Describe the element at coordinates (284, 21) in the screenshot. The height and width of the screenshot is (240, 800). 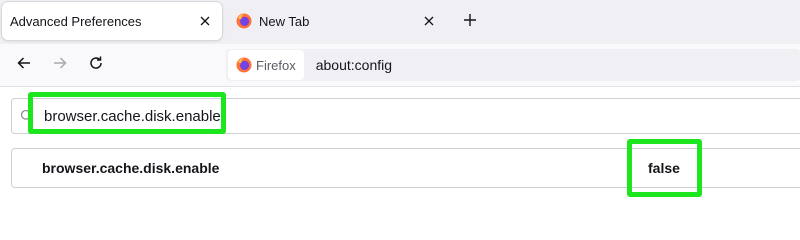
I see `tab-title: New Tab` at that location.